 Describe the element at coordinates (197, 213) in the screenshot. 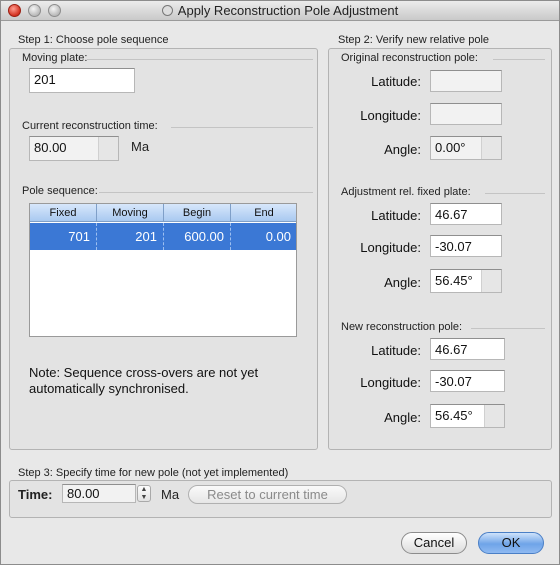

I see `column-header-begin: Begin` at that location.